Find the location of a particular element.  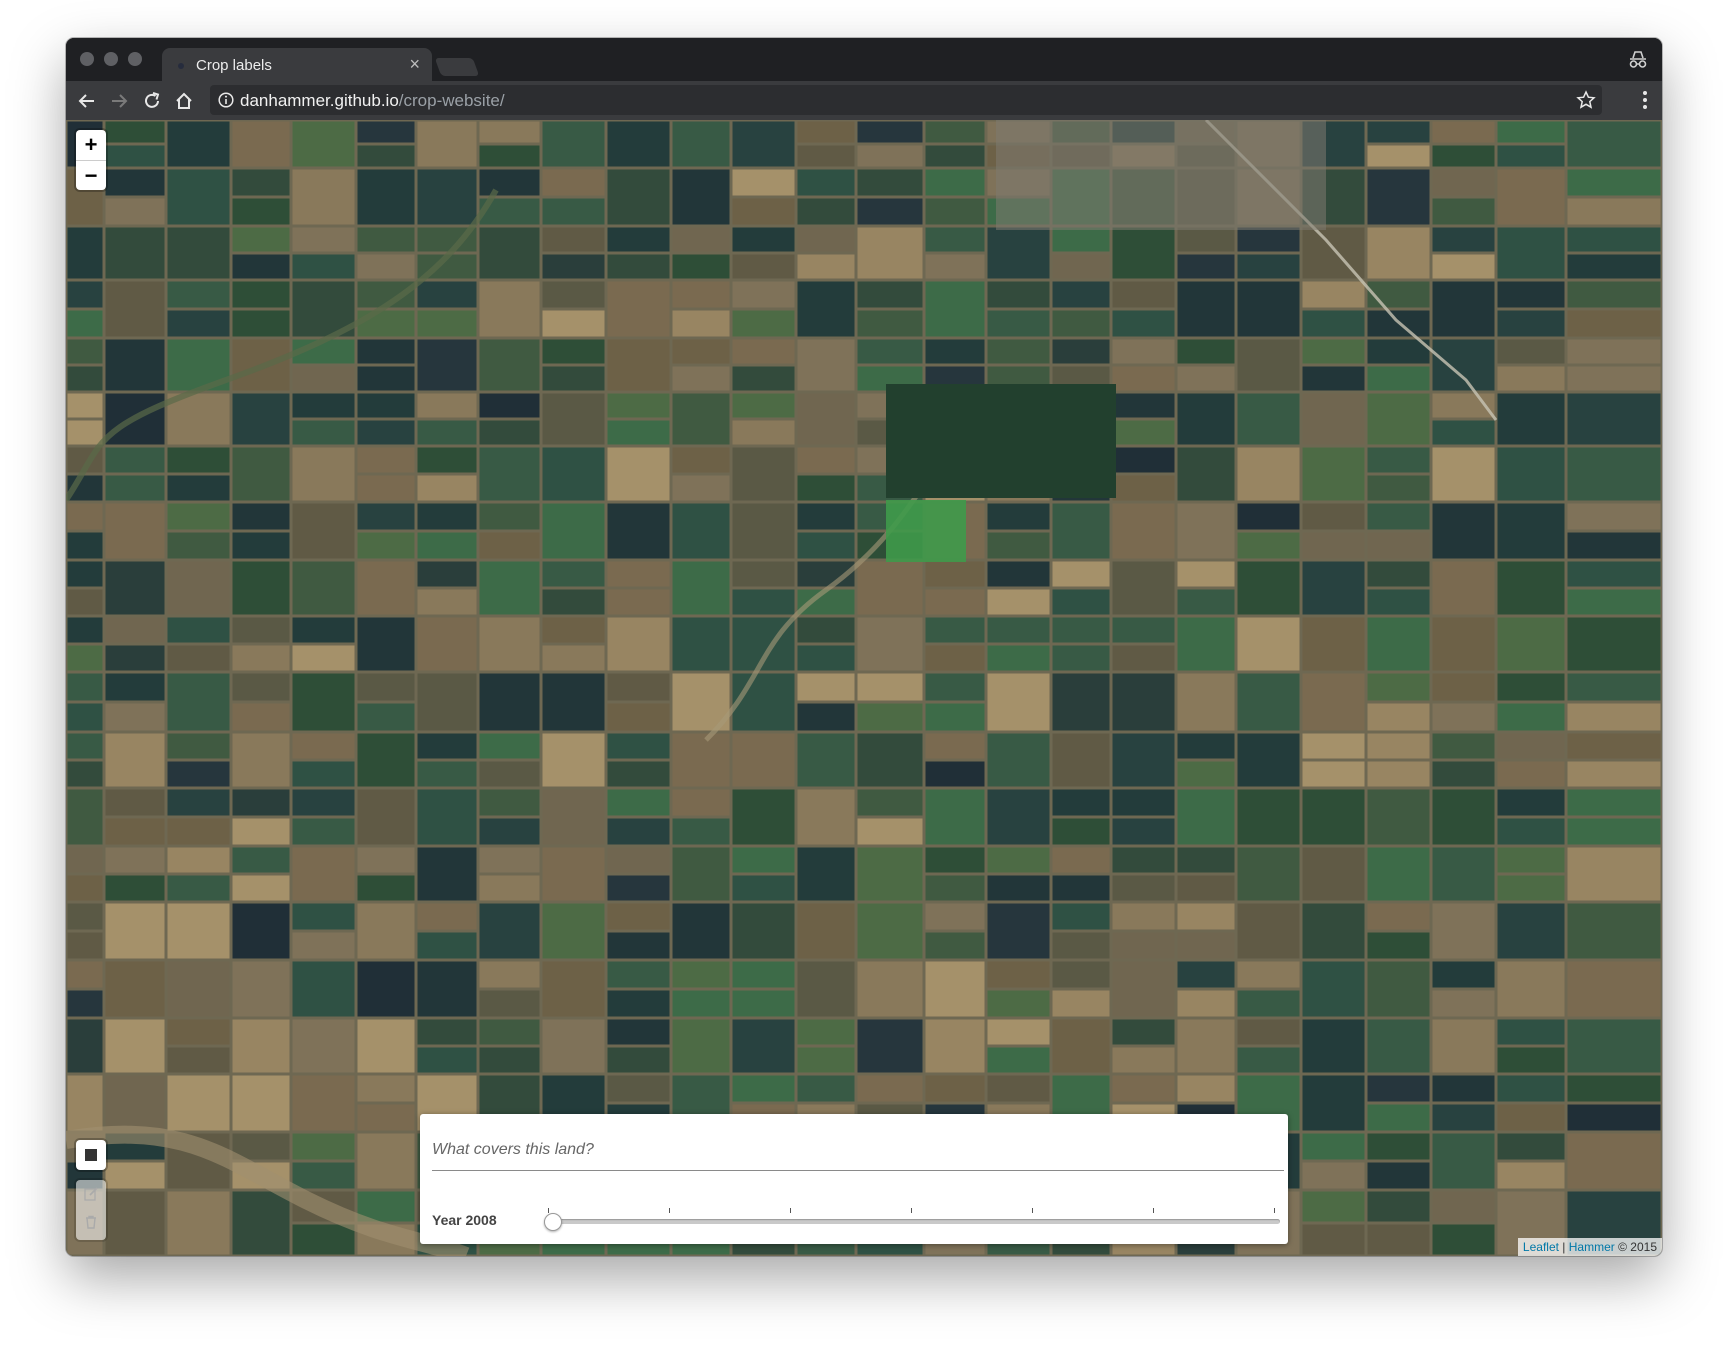

reload-icon is located at coordinates (152, 101).